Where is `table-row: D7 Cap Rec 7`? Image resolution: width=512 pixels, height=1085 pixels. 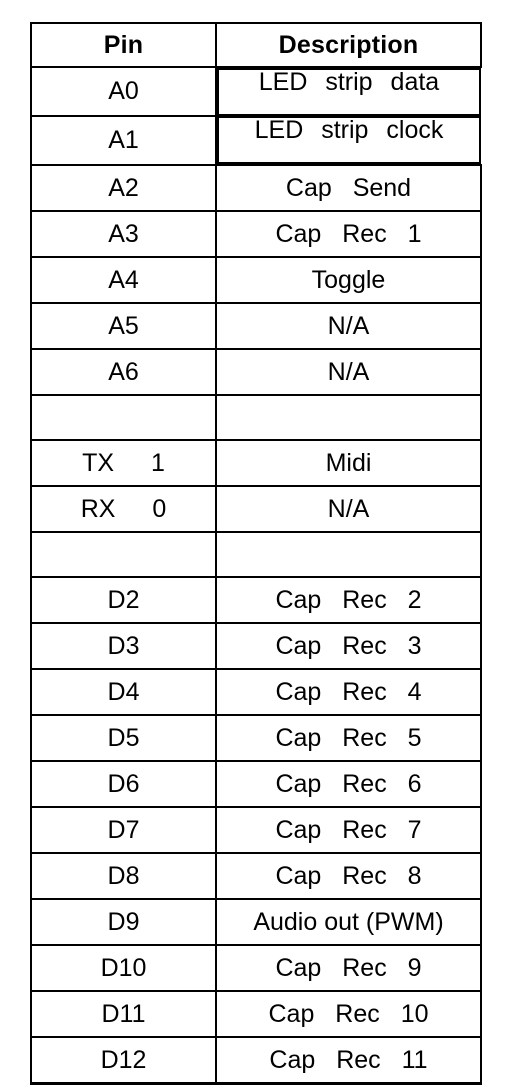
table-row: D7 Cap Rec 7 is located at coordinates (256, 830).